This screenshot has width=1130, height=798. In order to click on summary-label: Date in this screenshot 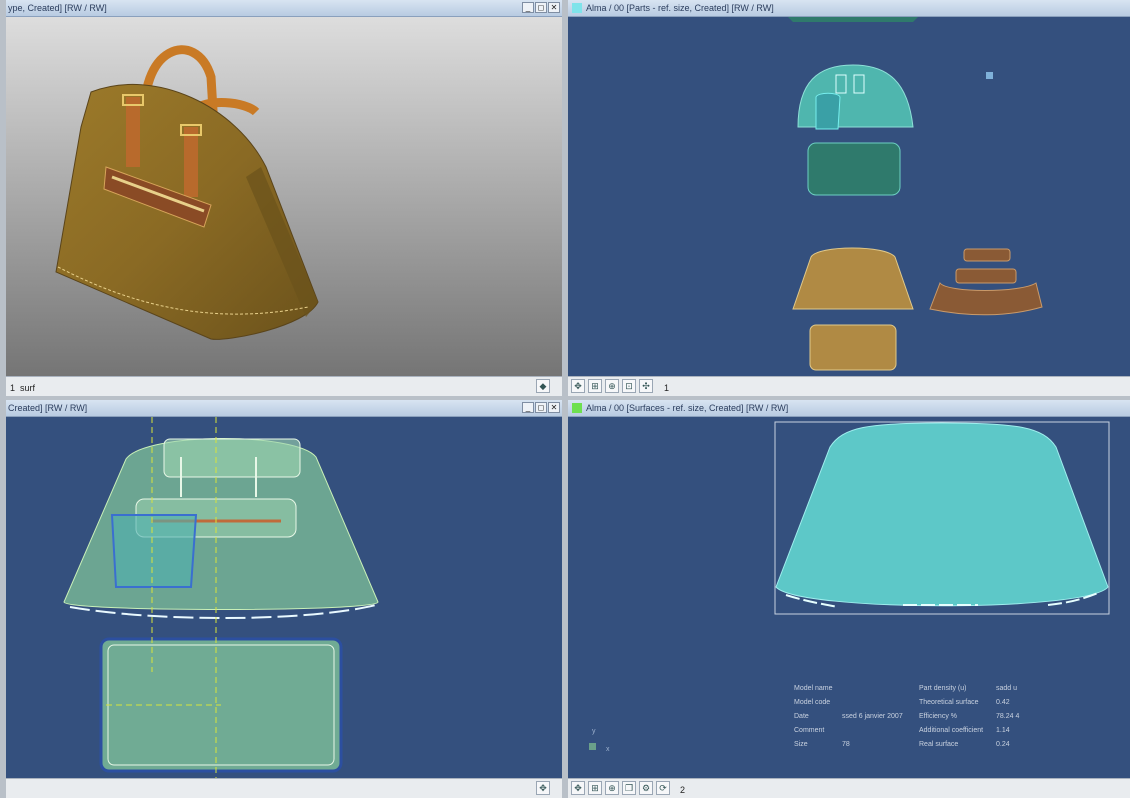, I will do `click(801, 716)`.